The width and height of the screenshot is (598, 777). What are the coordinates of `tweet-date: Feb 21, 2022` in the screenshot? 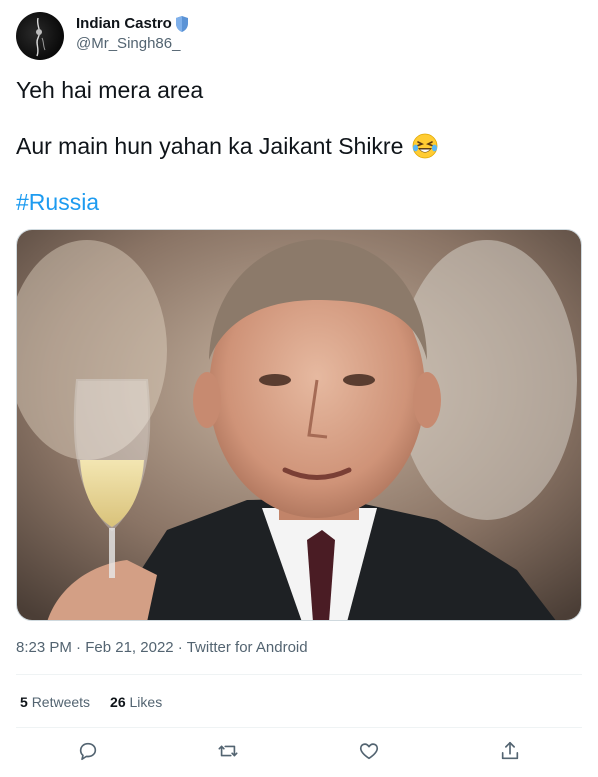 It's located at (129, 647).